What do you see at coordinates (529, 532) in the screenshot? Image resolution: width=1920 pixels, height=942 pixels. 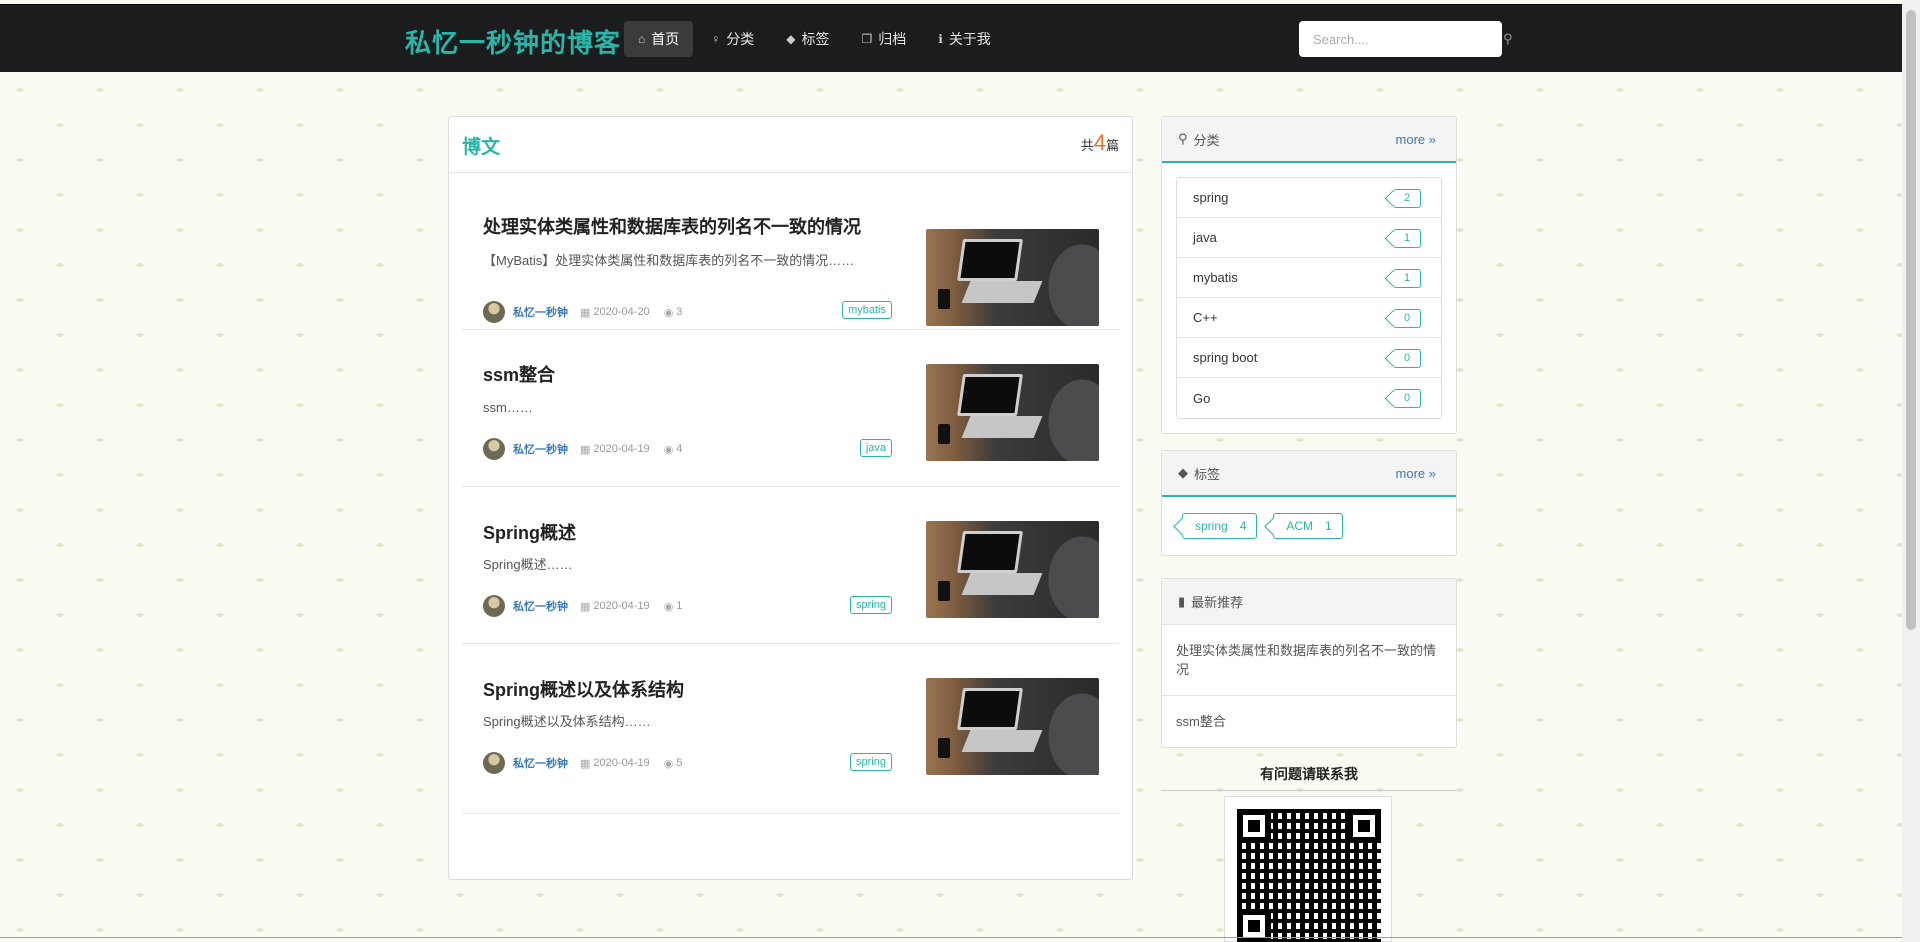 I see `post-title: Spring概述` at bounding box center [529, 532].